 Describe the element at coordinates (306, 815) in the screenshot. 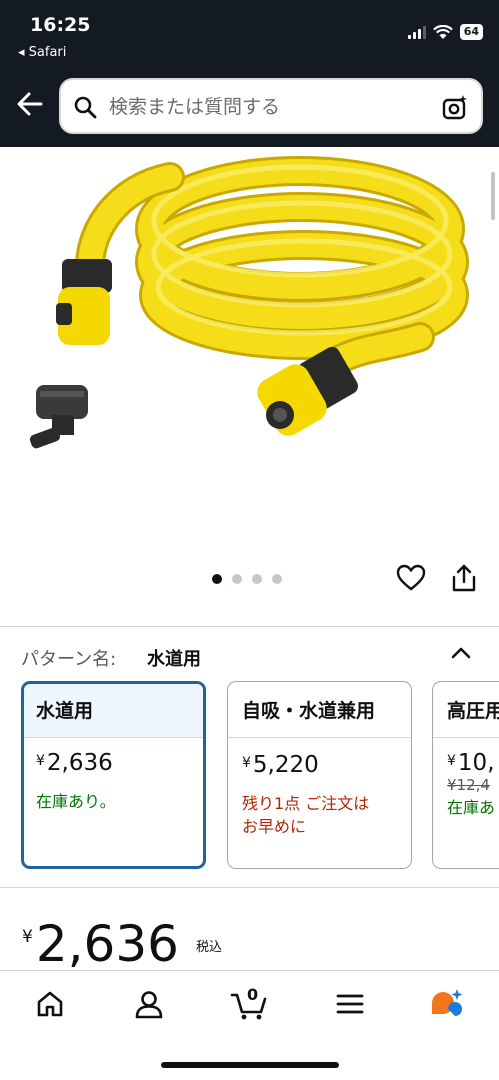

I see `stock-status: 残り1点 ご注文はお早めに` at that location.